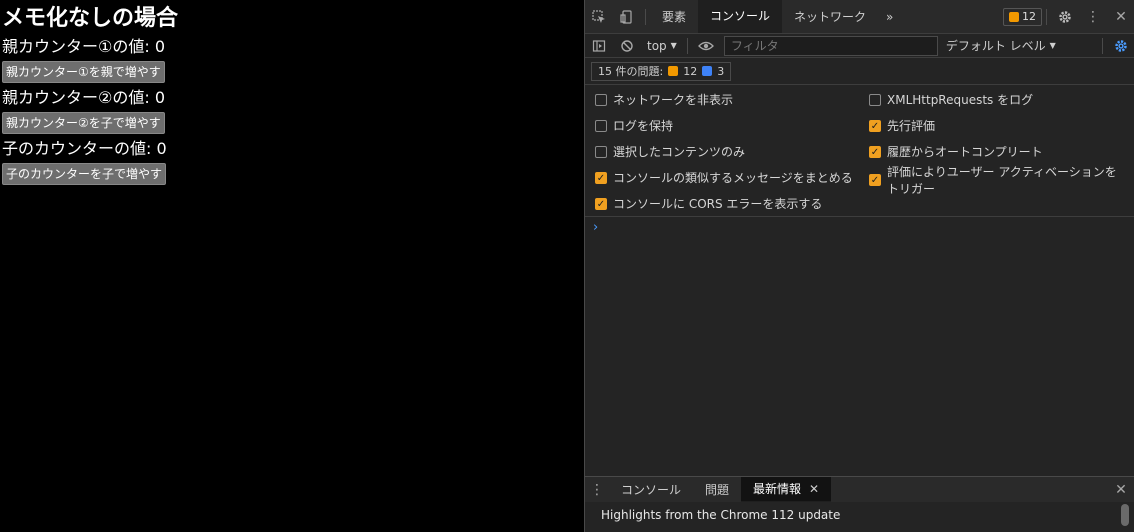  Describe the element at coordinates (740, 16) in the screenshot. I see `tab-console: コンソール` at that location.